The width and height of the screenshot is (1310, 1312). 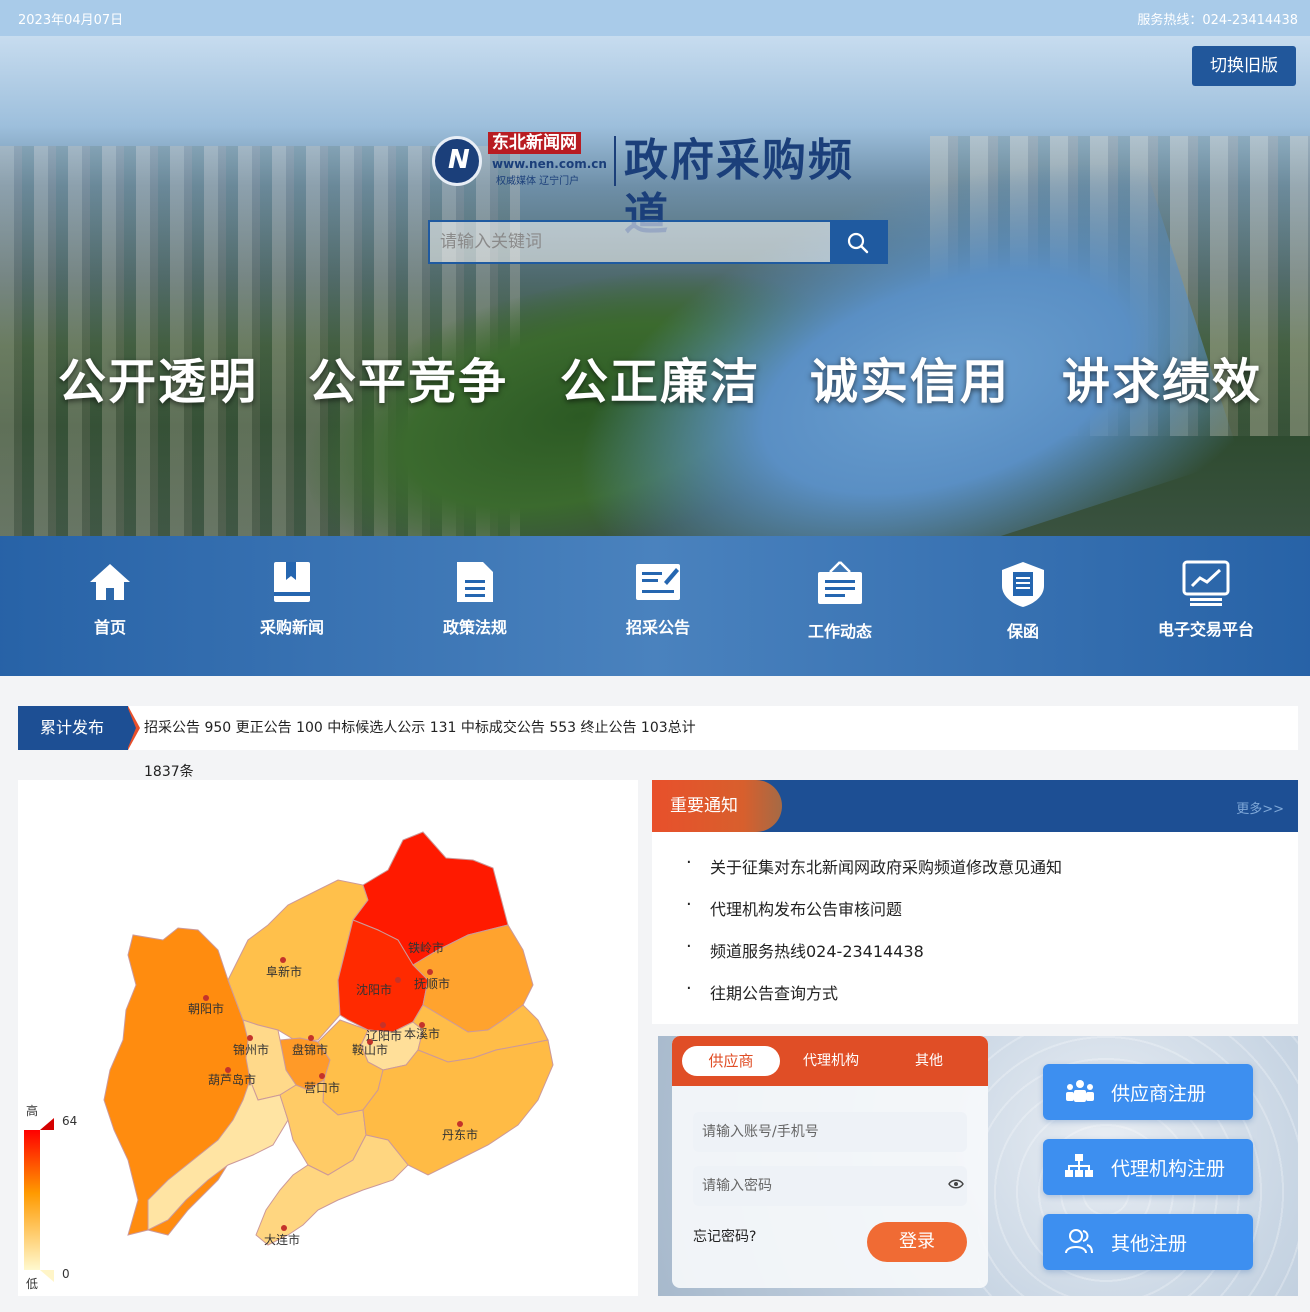 What do you see at coordinates (874, 1000) in the screenshot?
I see `notice-item: 往期公告查询方式` at bounding box center [874, 1000].